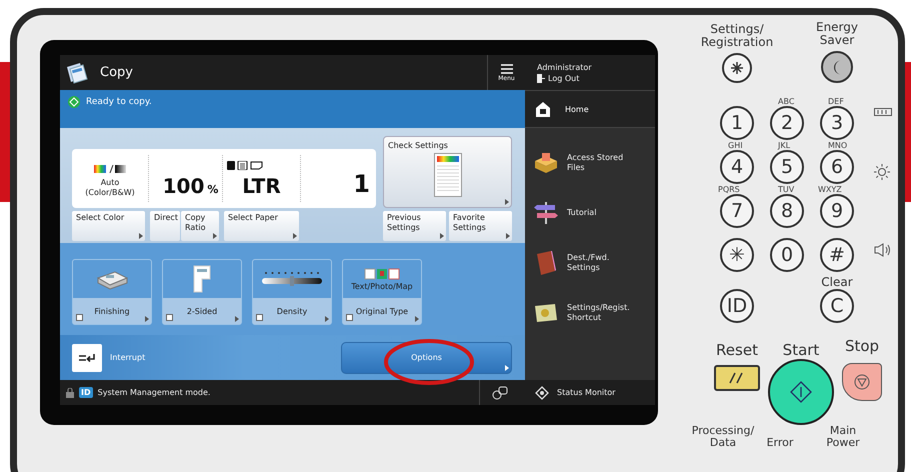  I want to click on color-mode-value: Auto (Color/B&W), so click(110, 188).